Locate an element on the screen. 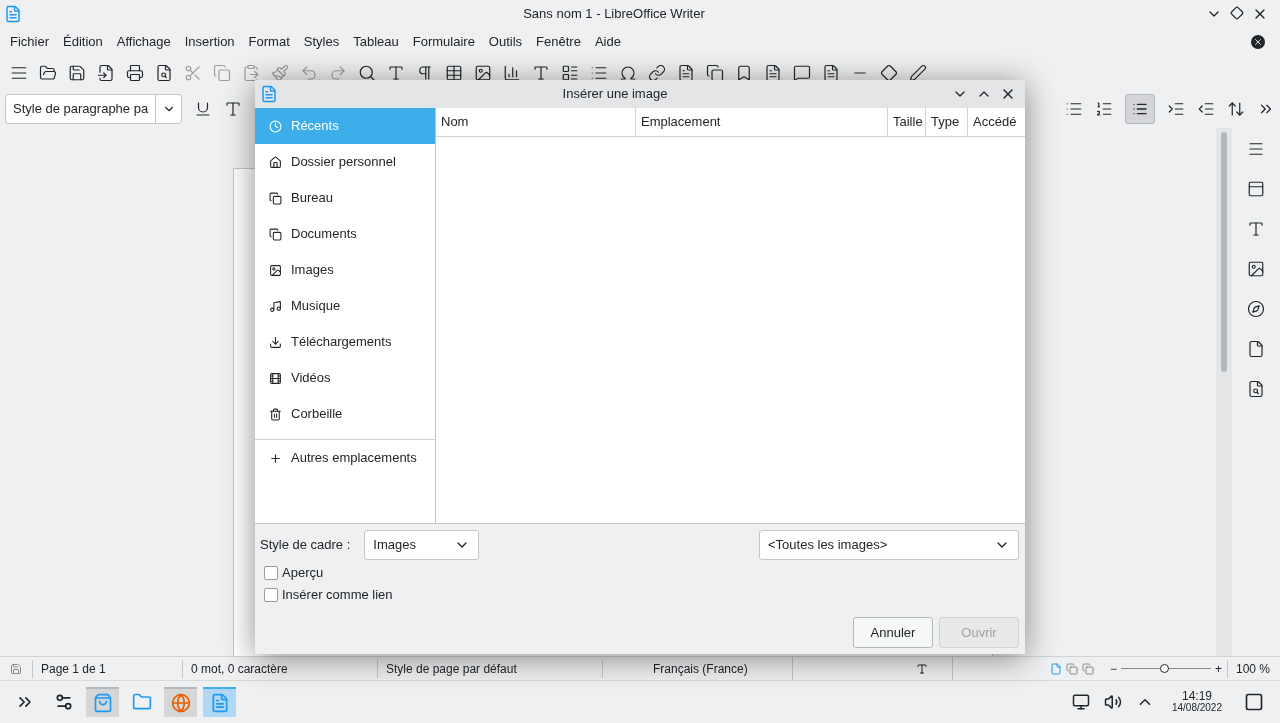  menu-item: Insertion is located at coordinates (209, 42).